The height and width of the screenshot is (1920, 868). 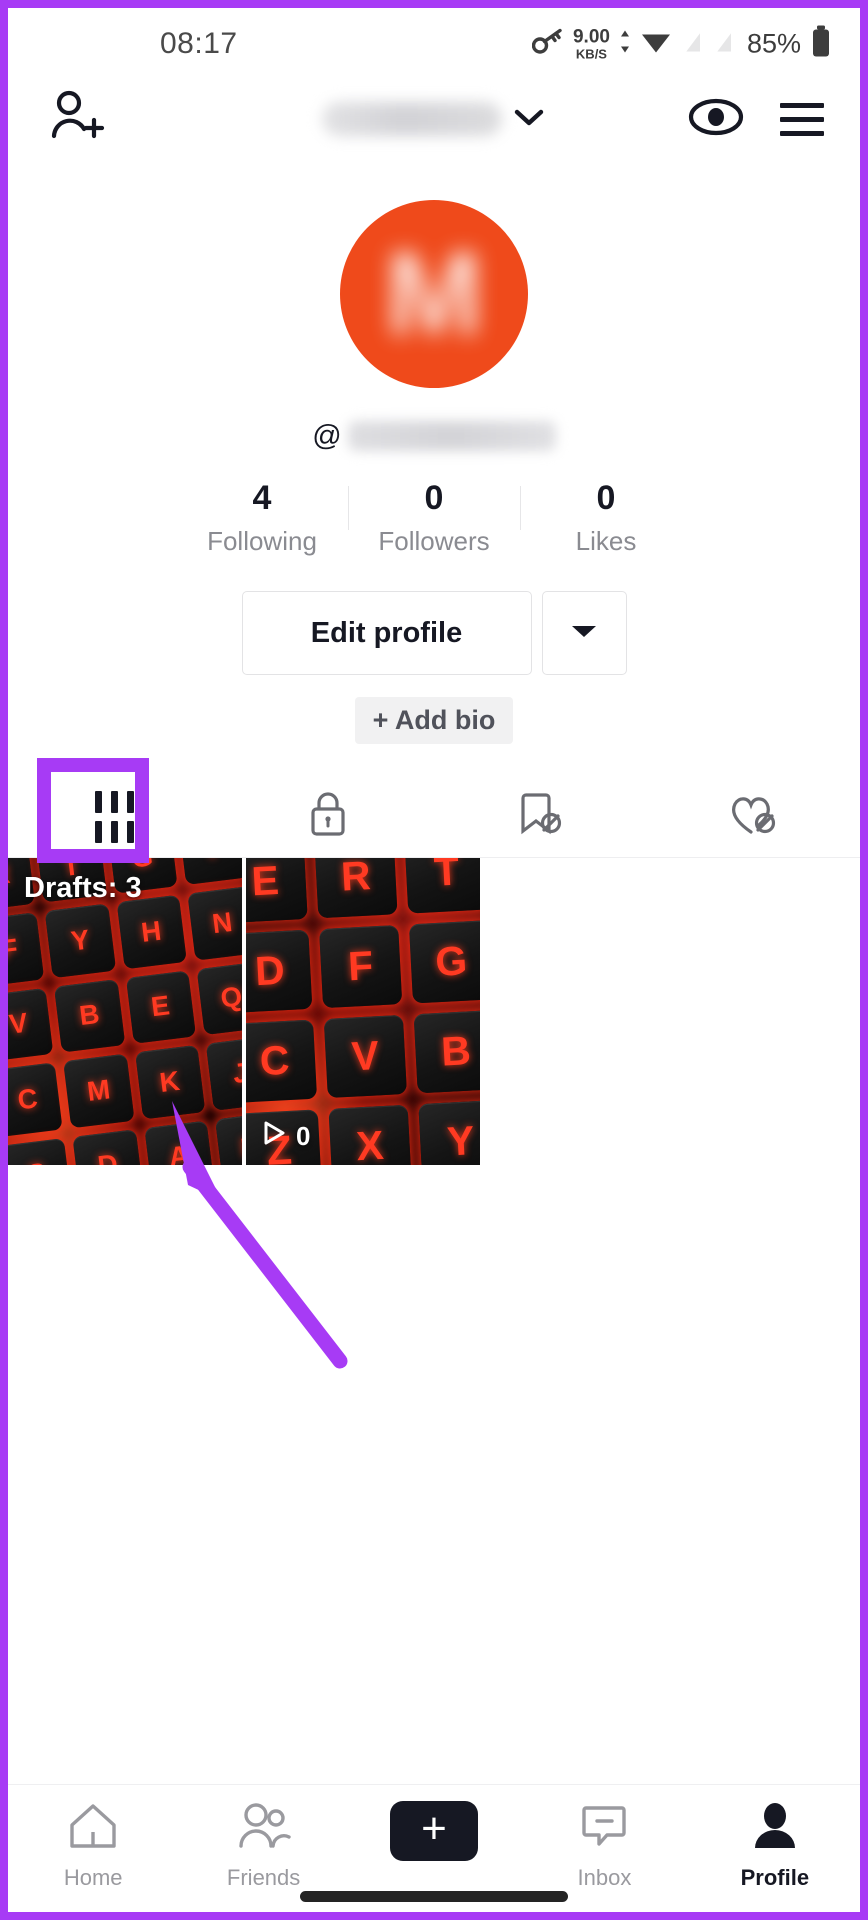 What do you see at coordinates (355, 888) in the screenshot?
I see `key: R` at bounding box center [355, 888].